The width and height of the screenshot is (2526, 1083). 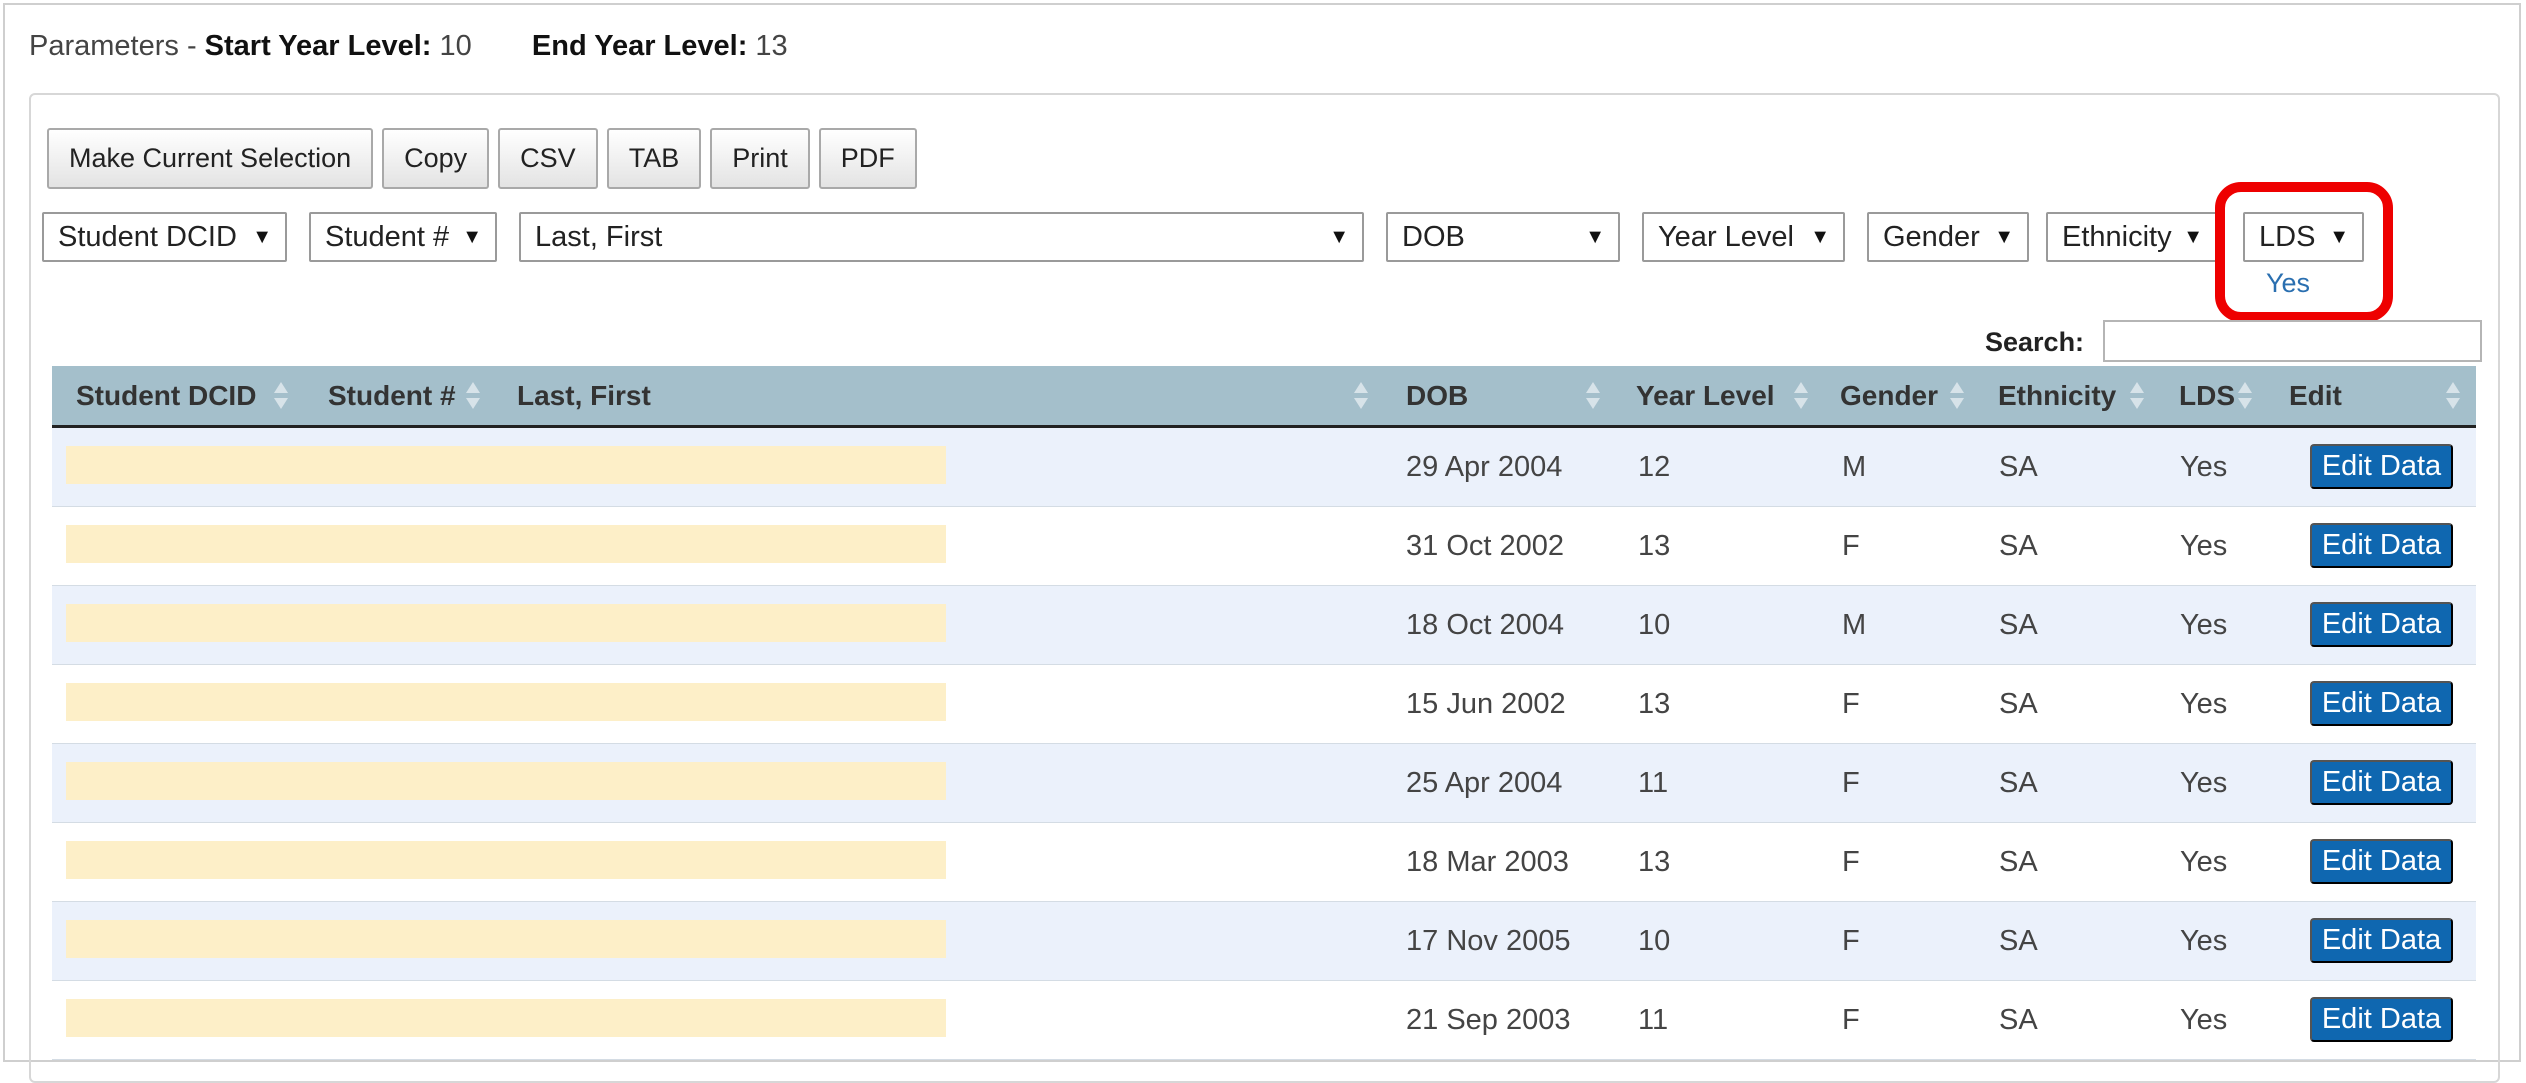 I want to click on cell-year-level: 12, so click(x=1654, y=467).